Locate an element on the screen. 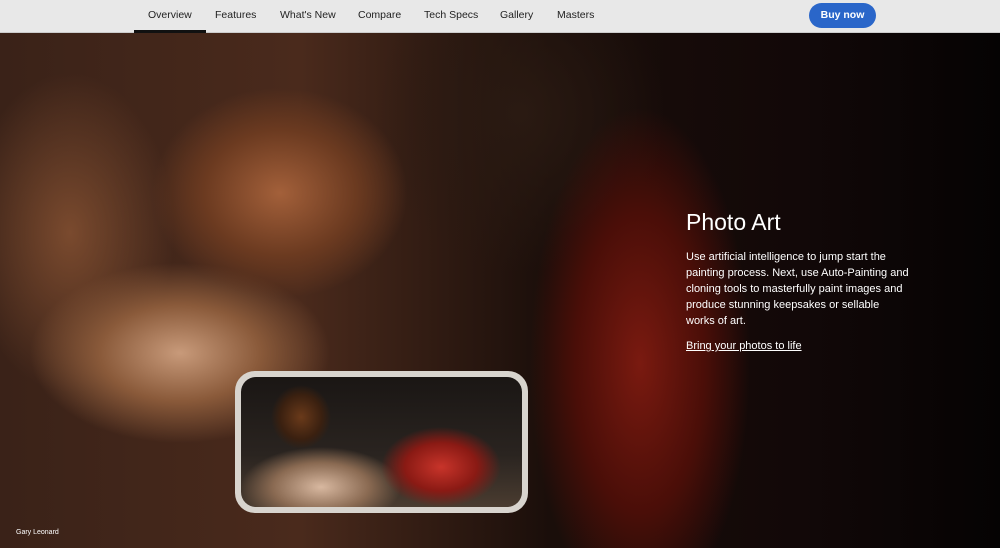 This screenshot has height=548, width=1000. artist-credit: Gary Leonard is located at coordinates (37, 532).